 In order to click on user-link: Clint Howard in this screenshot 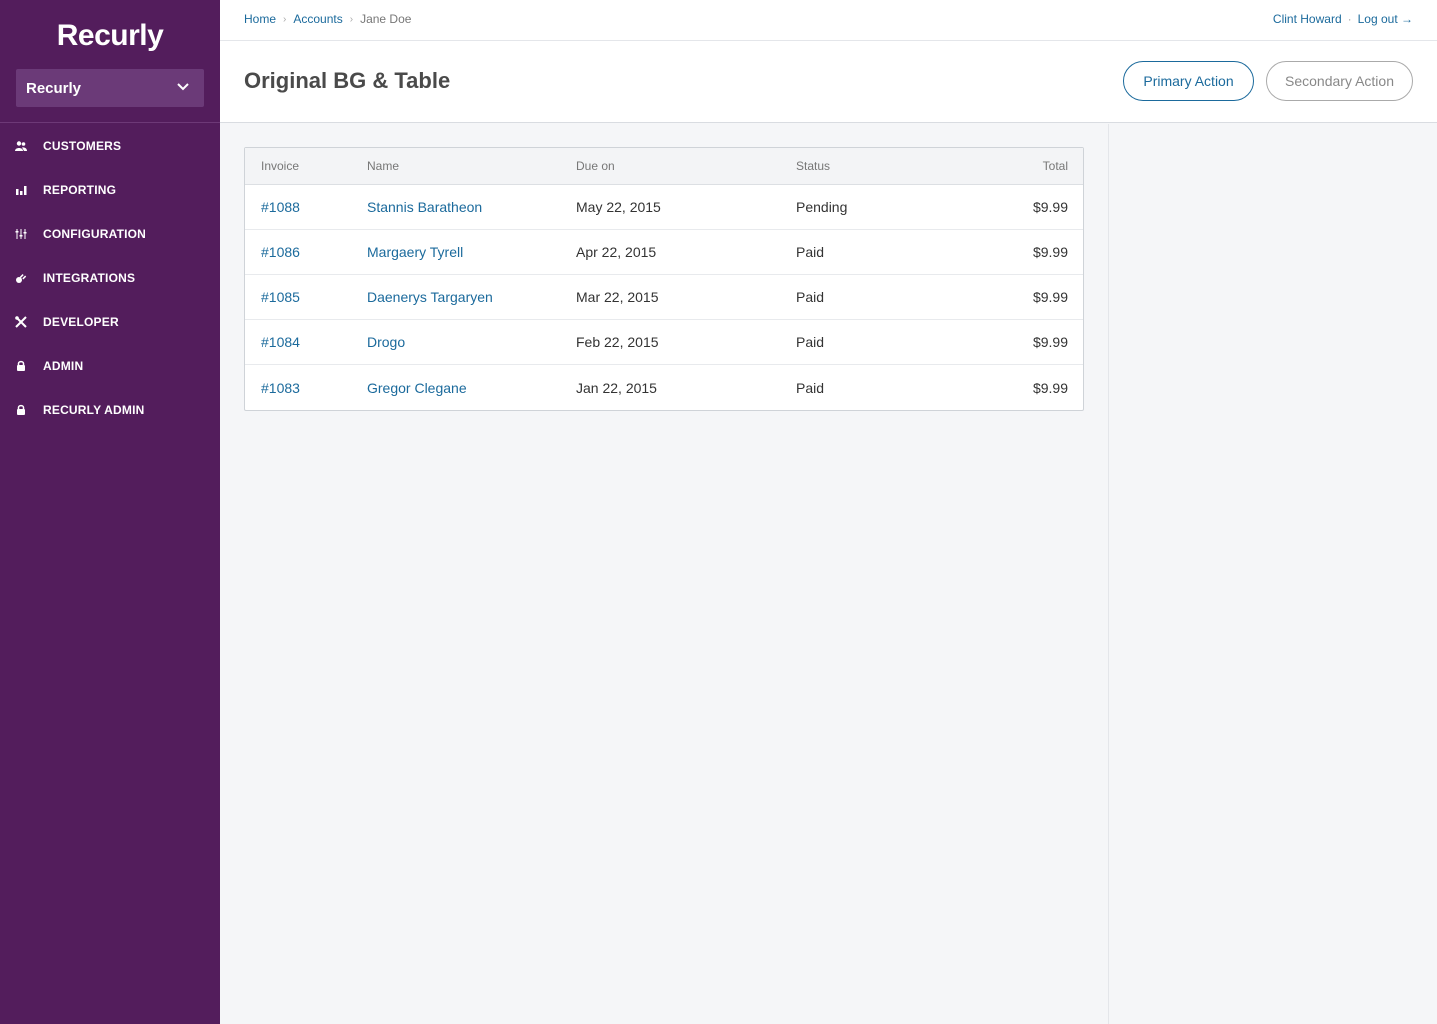, I will do `click(1307, 19)`.